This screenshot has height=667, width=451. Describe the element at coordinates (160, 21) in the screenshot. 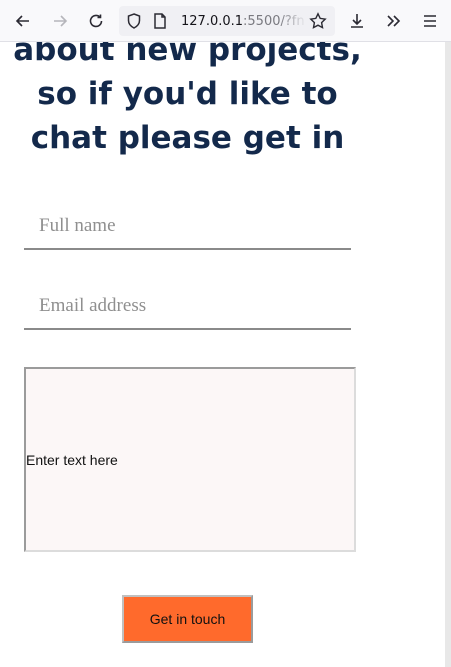

I see `page-icon` at that location.